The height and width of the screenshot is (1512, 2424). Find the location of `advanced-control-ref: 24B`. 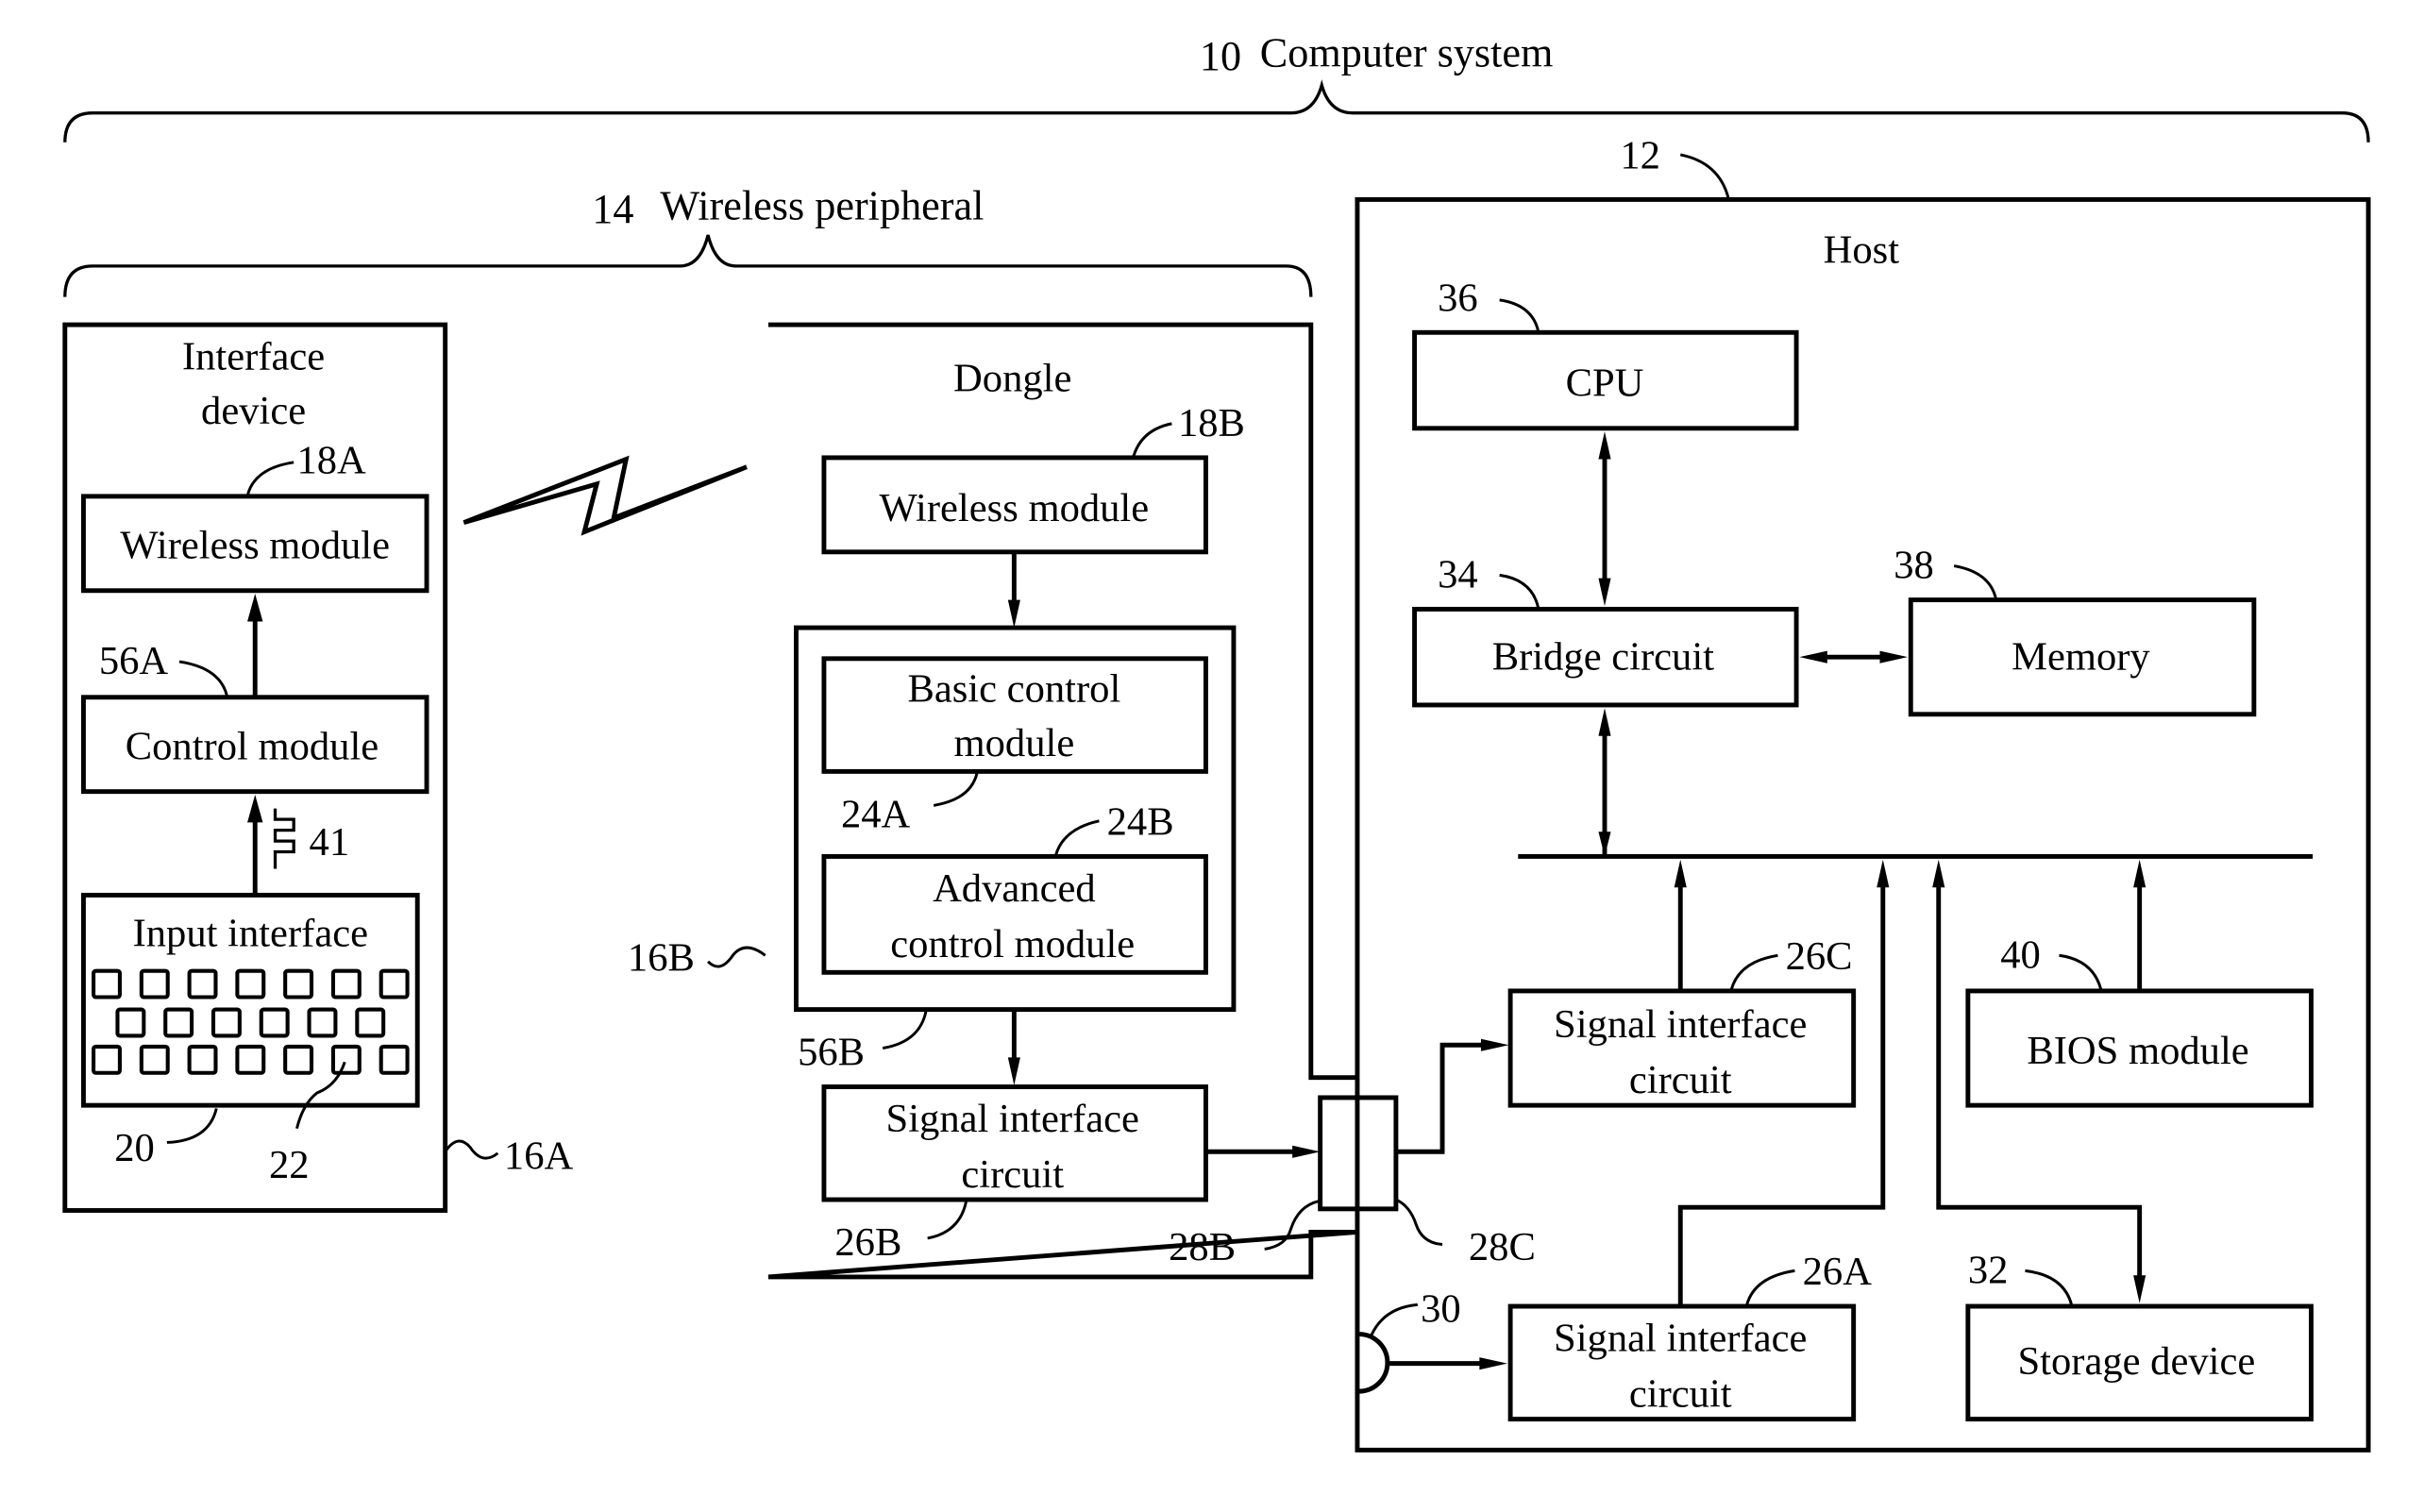

advanced-control-ref: 24B is located at coordinates (1141, 822).